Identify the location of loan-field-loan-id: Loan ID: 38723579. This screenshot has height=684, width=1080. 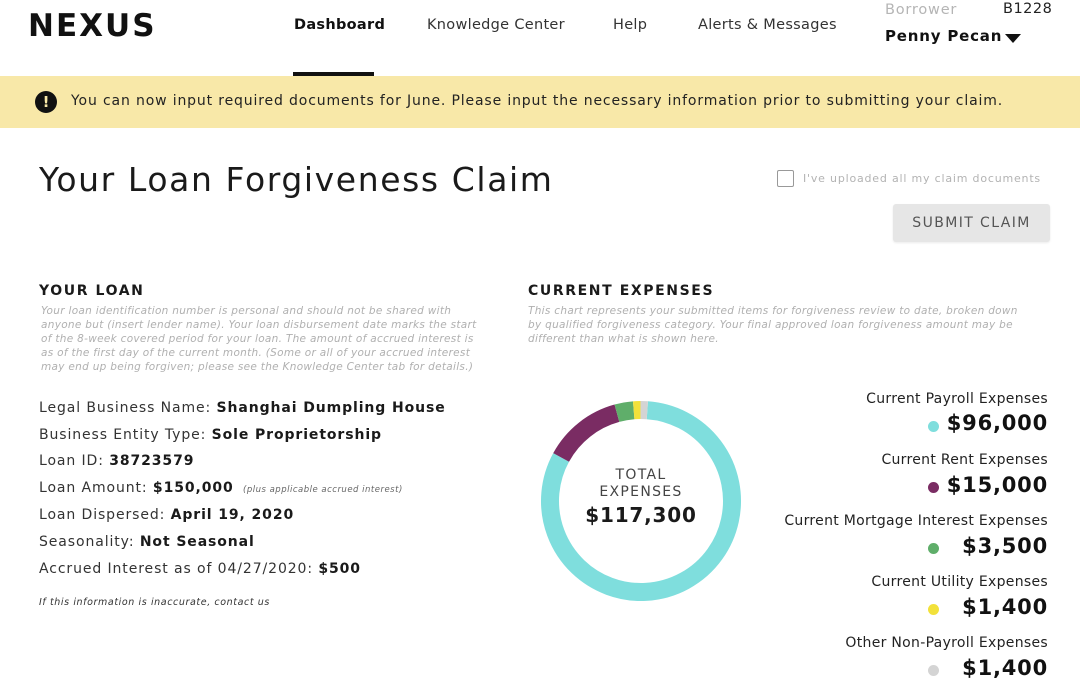
(116, 461).